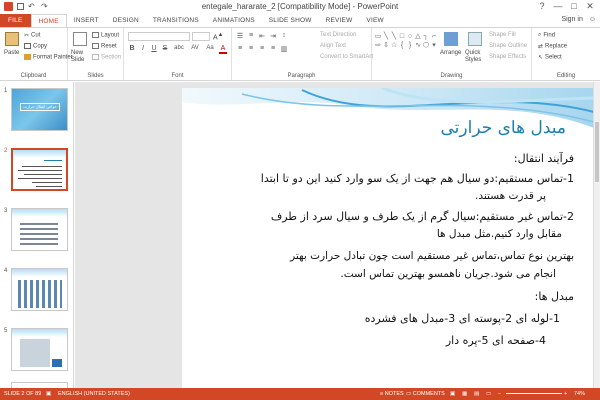 The height and width of the screenshot is (400, 600). What do you see at coordinates (499, 234) in the screenshot?
I see `slide-body-line: مقابل وارد کنیم.مثل مبدل ها` at bounding box center [499, 234].